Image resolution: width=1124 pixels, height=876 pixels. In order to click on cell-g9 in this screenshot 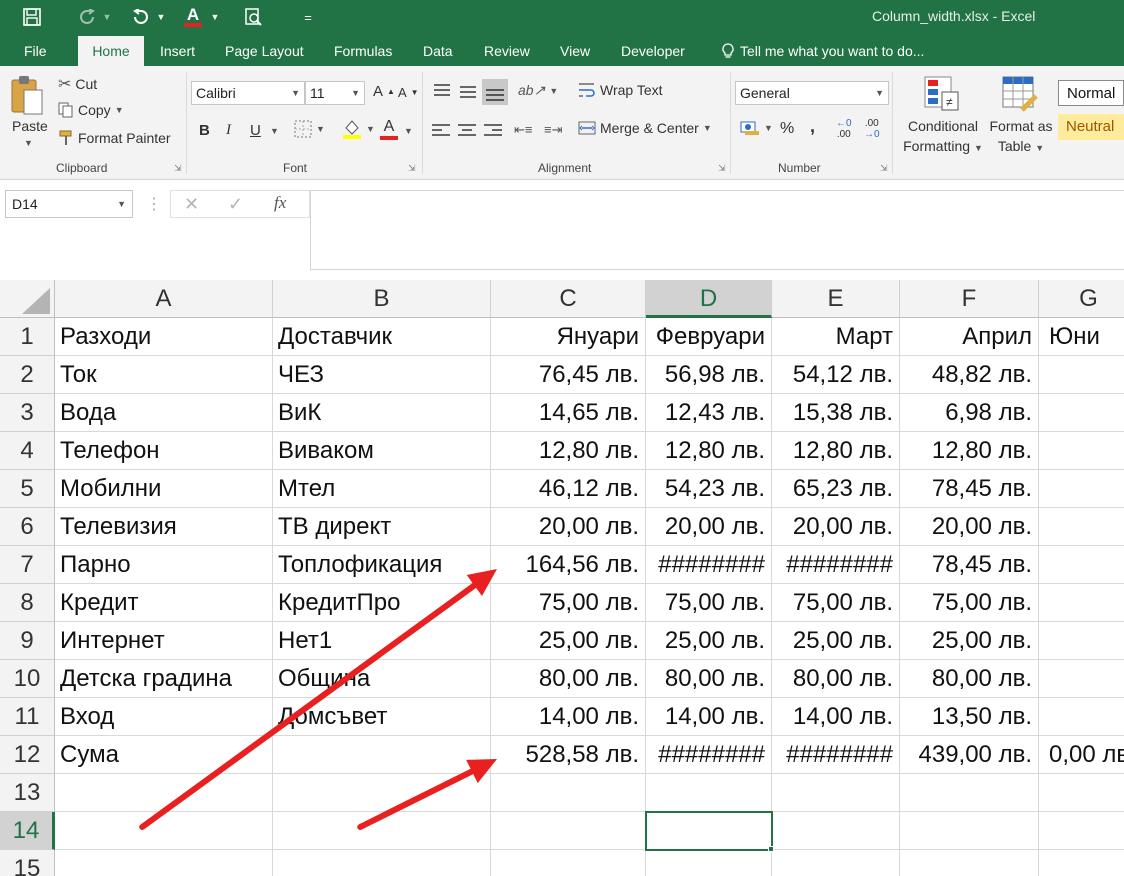, I will do `click(1081, 641)`.